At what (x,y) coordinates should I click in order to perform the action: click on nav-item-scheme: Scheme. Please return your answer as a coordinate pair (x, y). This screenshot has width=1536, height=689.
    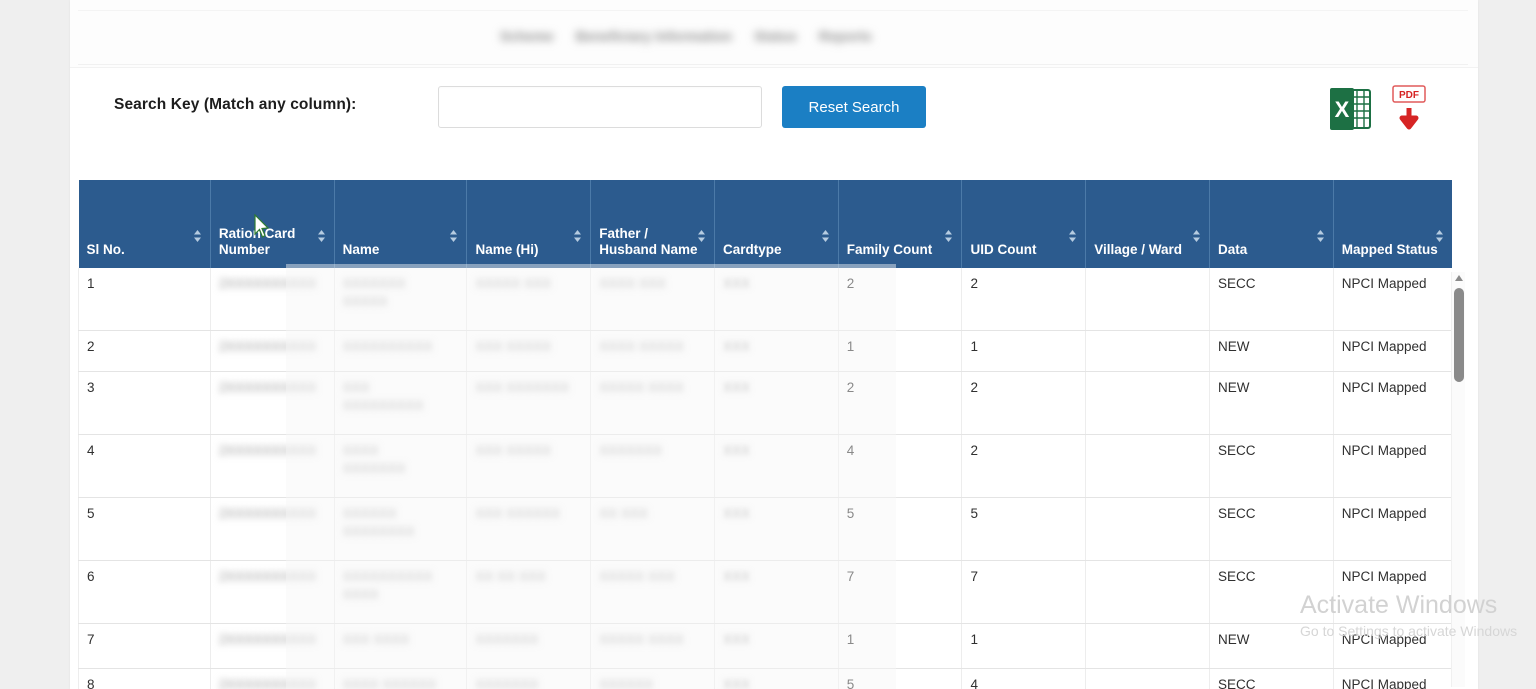
    Looking at the image, I should click on (527, 36).